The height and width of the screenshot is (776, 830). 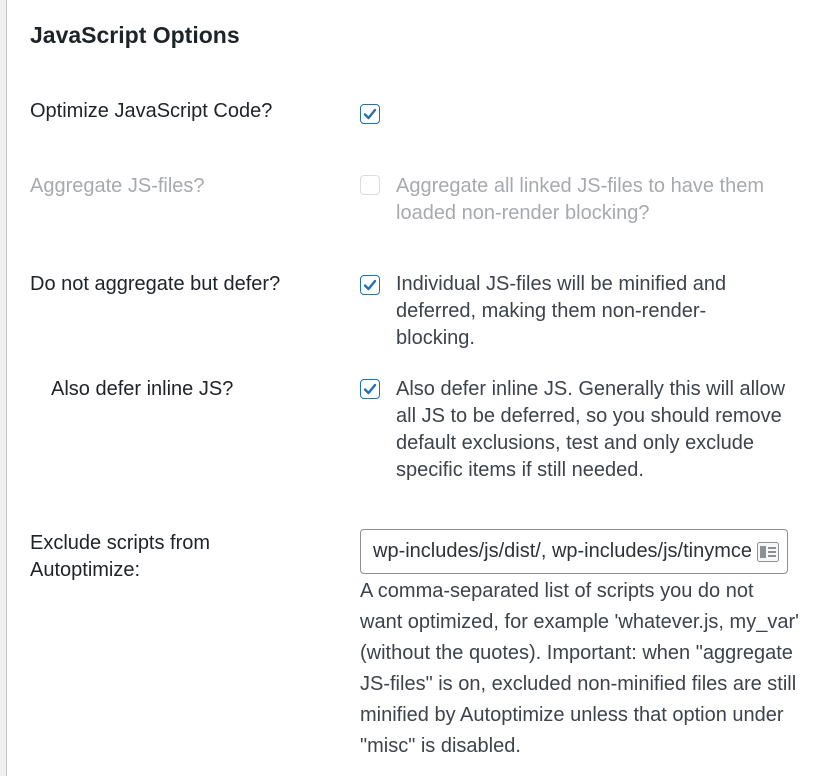 I want to click on exclude-scripts-label: Exclude scripts from Autoptimize:, so click(x=120, y=556).